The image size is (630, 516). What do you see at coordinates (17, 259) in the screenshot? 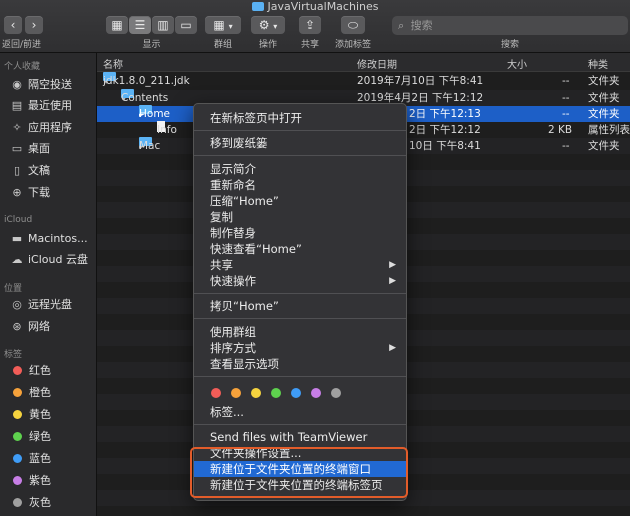
I see `cloud-icon: ☁` at bounding box center [17, 259].